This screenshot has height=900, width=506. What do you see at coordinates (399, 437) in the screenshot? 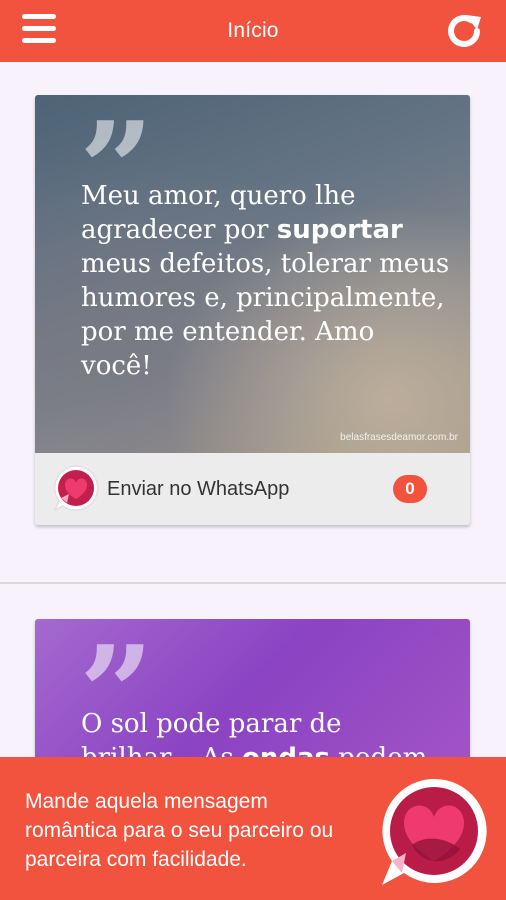
I see `watermark: belasfrasesdeamor.com.br` at bounding box center [399, 437].